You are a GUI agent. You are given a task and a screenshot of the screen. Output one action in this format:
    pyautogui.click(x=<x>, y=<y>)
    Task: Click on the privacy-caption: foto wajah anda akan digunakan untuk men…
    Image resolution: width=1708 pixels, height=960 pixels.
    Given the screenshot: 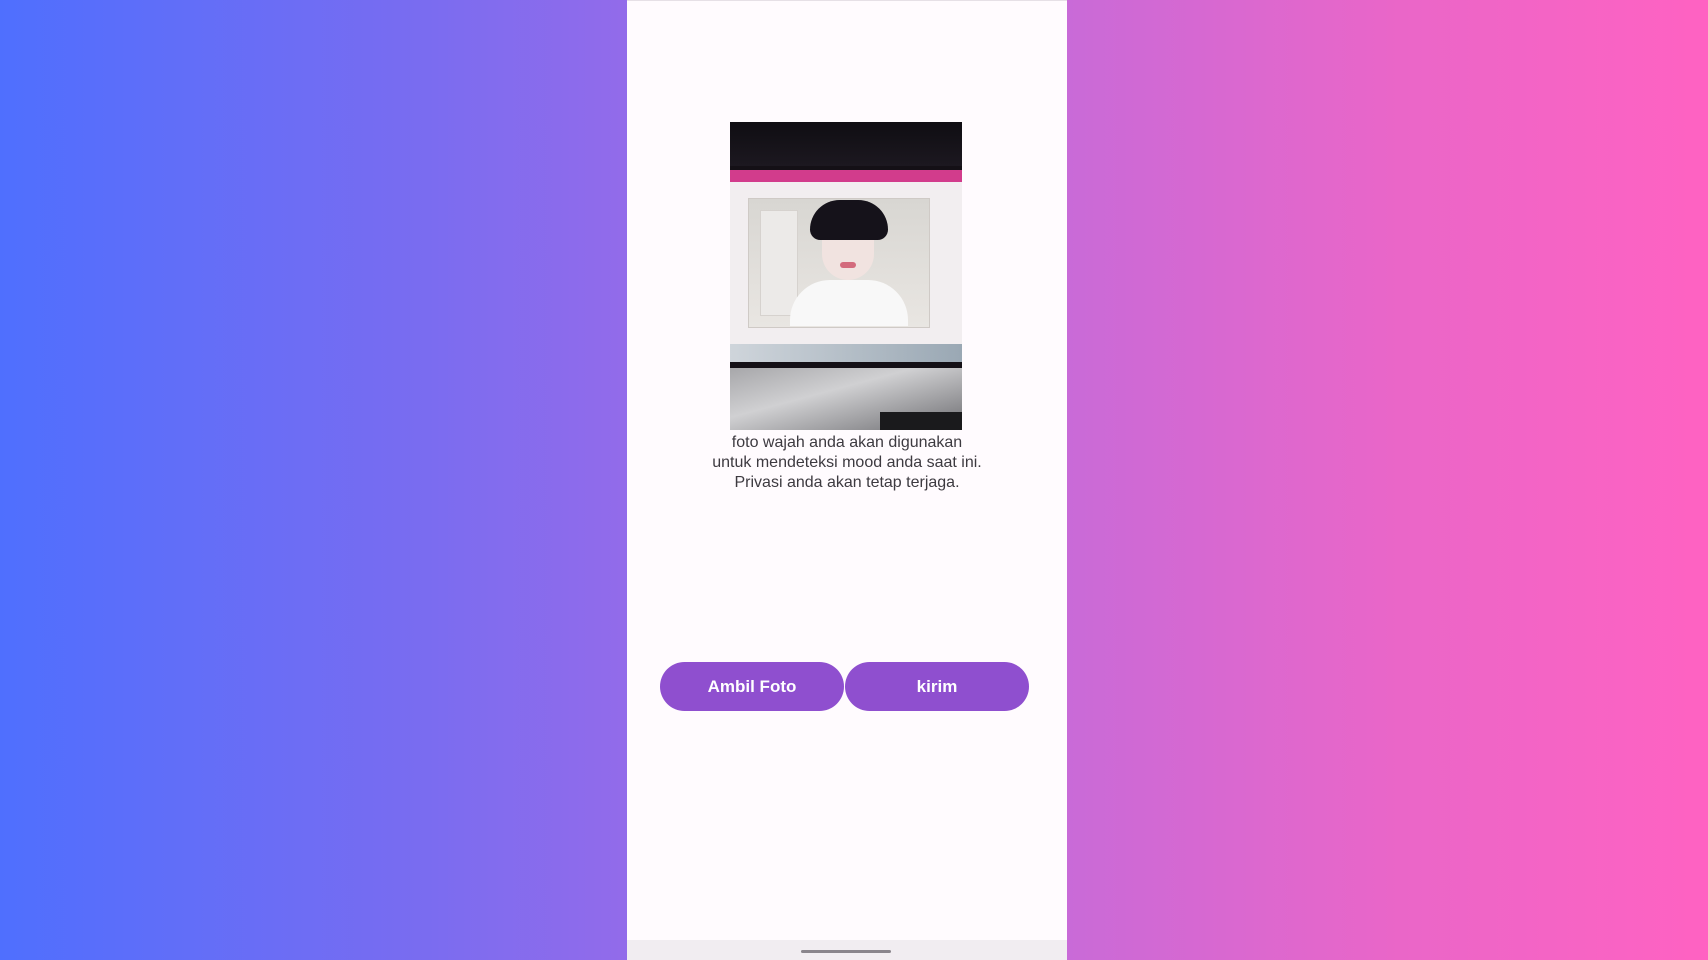 What is the action you would take?
    pyautogui.click(x=847, y=463)
    